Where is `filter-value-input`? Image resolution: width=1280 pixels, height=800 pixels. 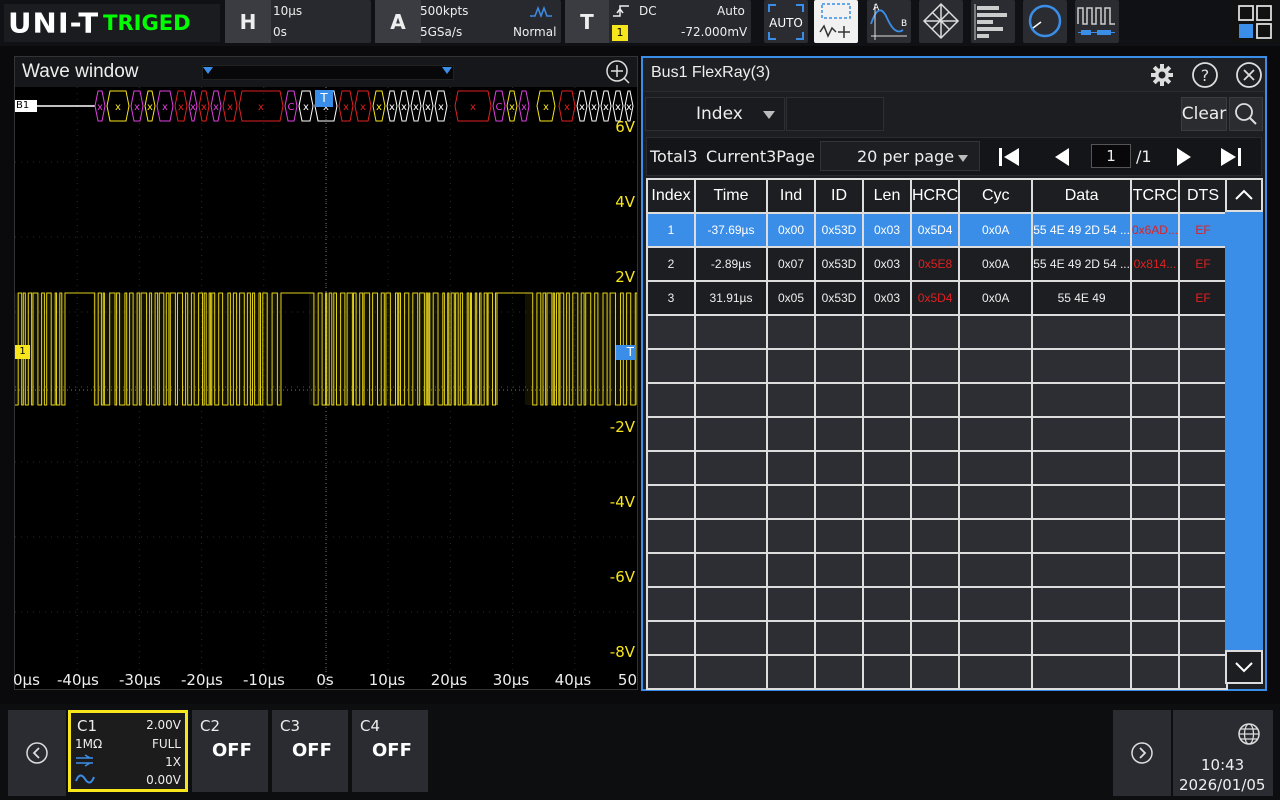 filter-value-input is located at coordinates (835, 114).